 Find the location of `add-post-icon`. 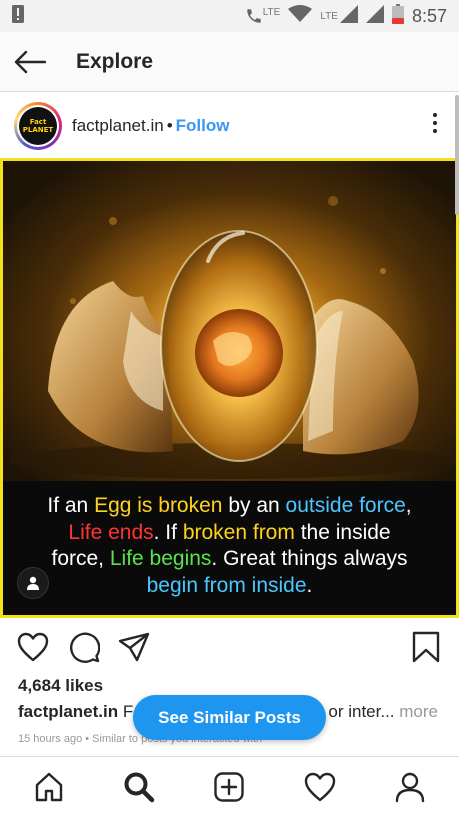

add-post-icon is located at coordinates (229, 787).